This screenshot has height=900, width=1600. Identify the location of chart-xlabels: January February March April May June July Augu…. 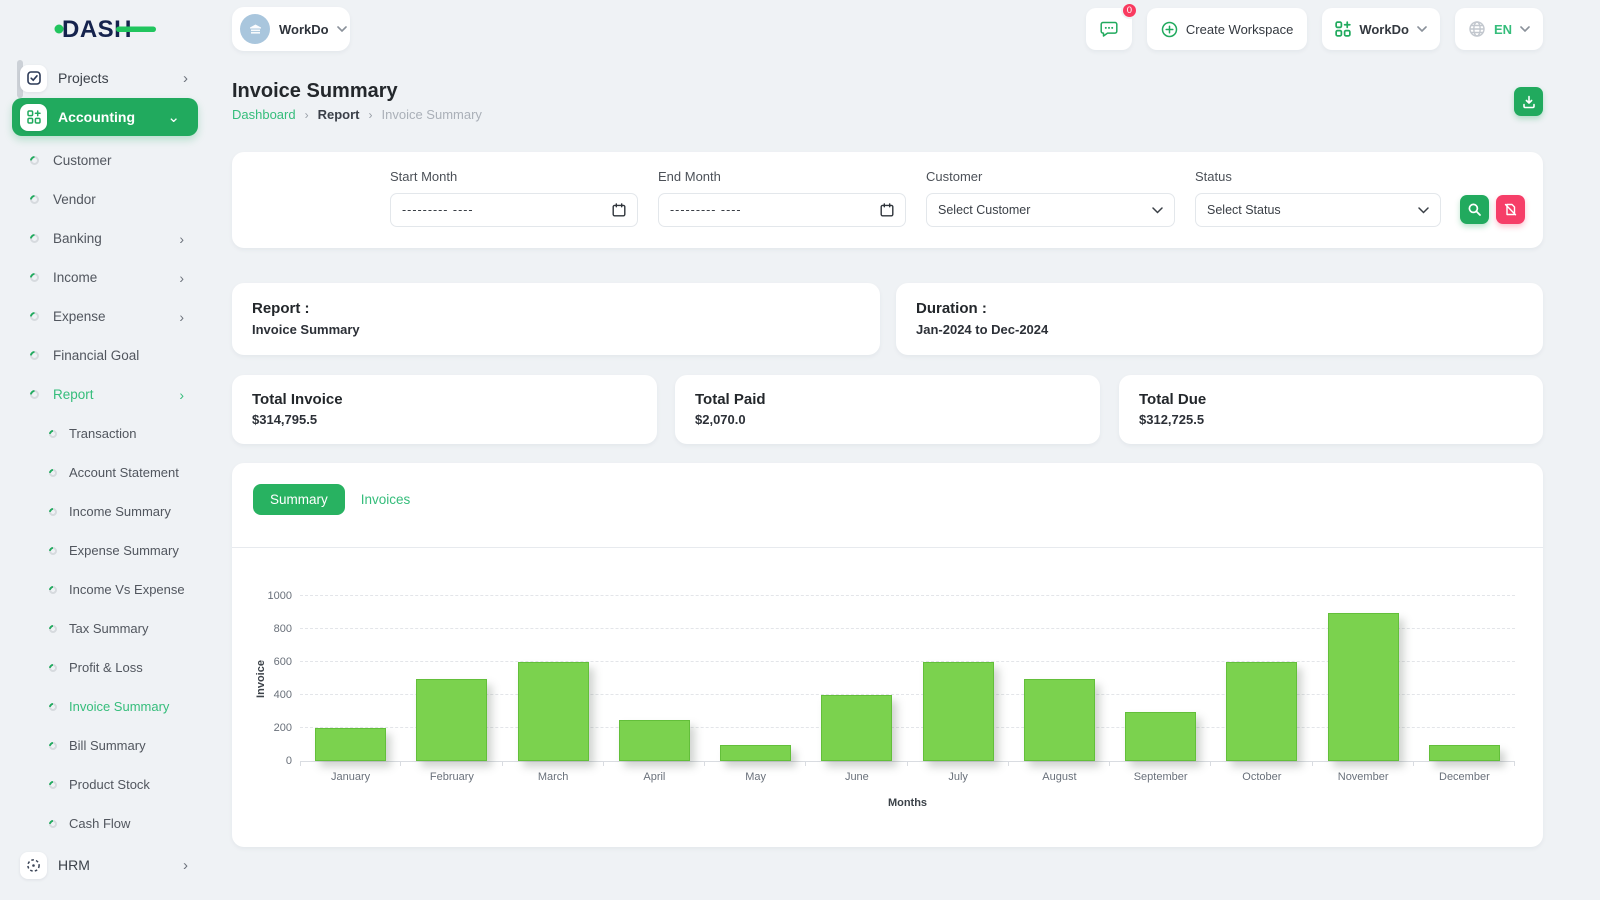
(907, 777).